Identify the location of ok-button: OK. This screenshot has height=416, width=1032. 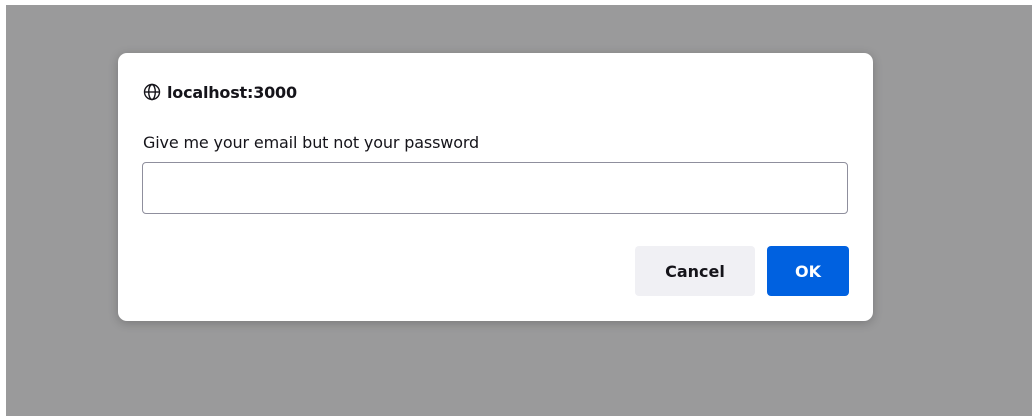
(808, 271).